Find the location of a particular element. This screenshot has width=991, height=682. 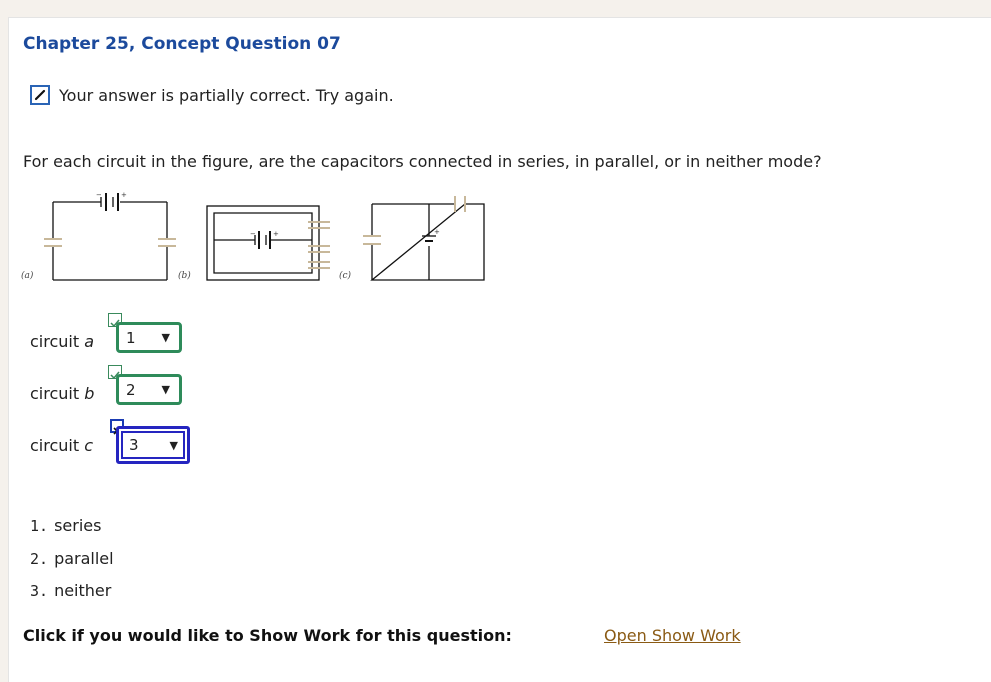

answer-row-a: circuit a is located at coordinates (73, 341).